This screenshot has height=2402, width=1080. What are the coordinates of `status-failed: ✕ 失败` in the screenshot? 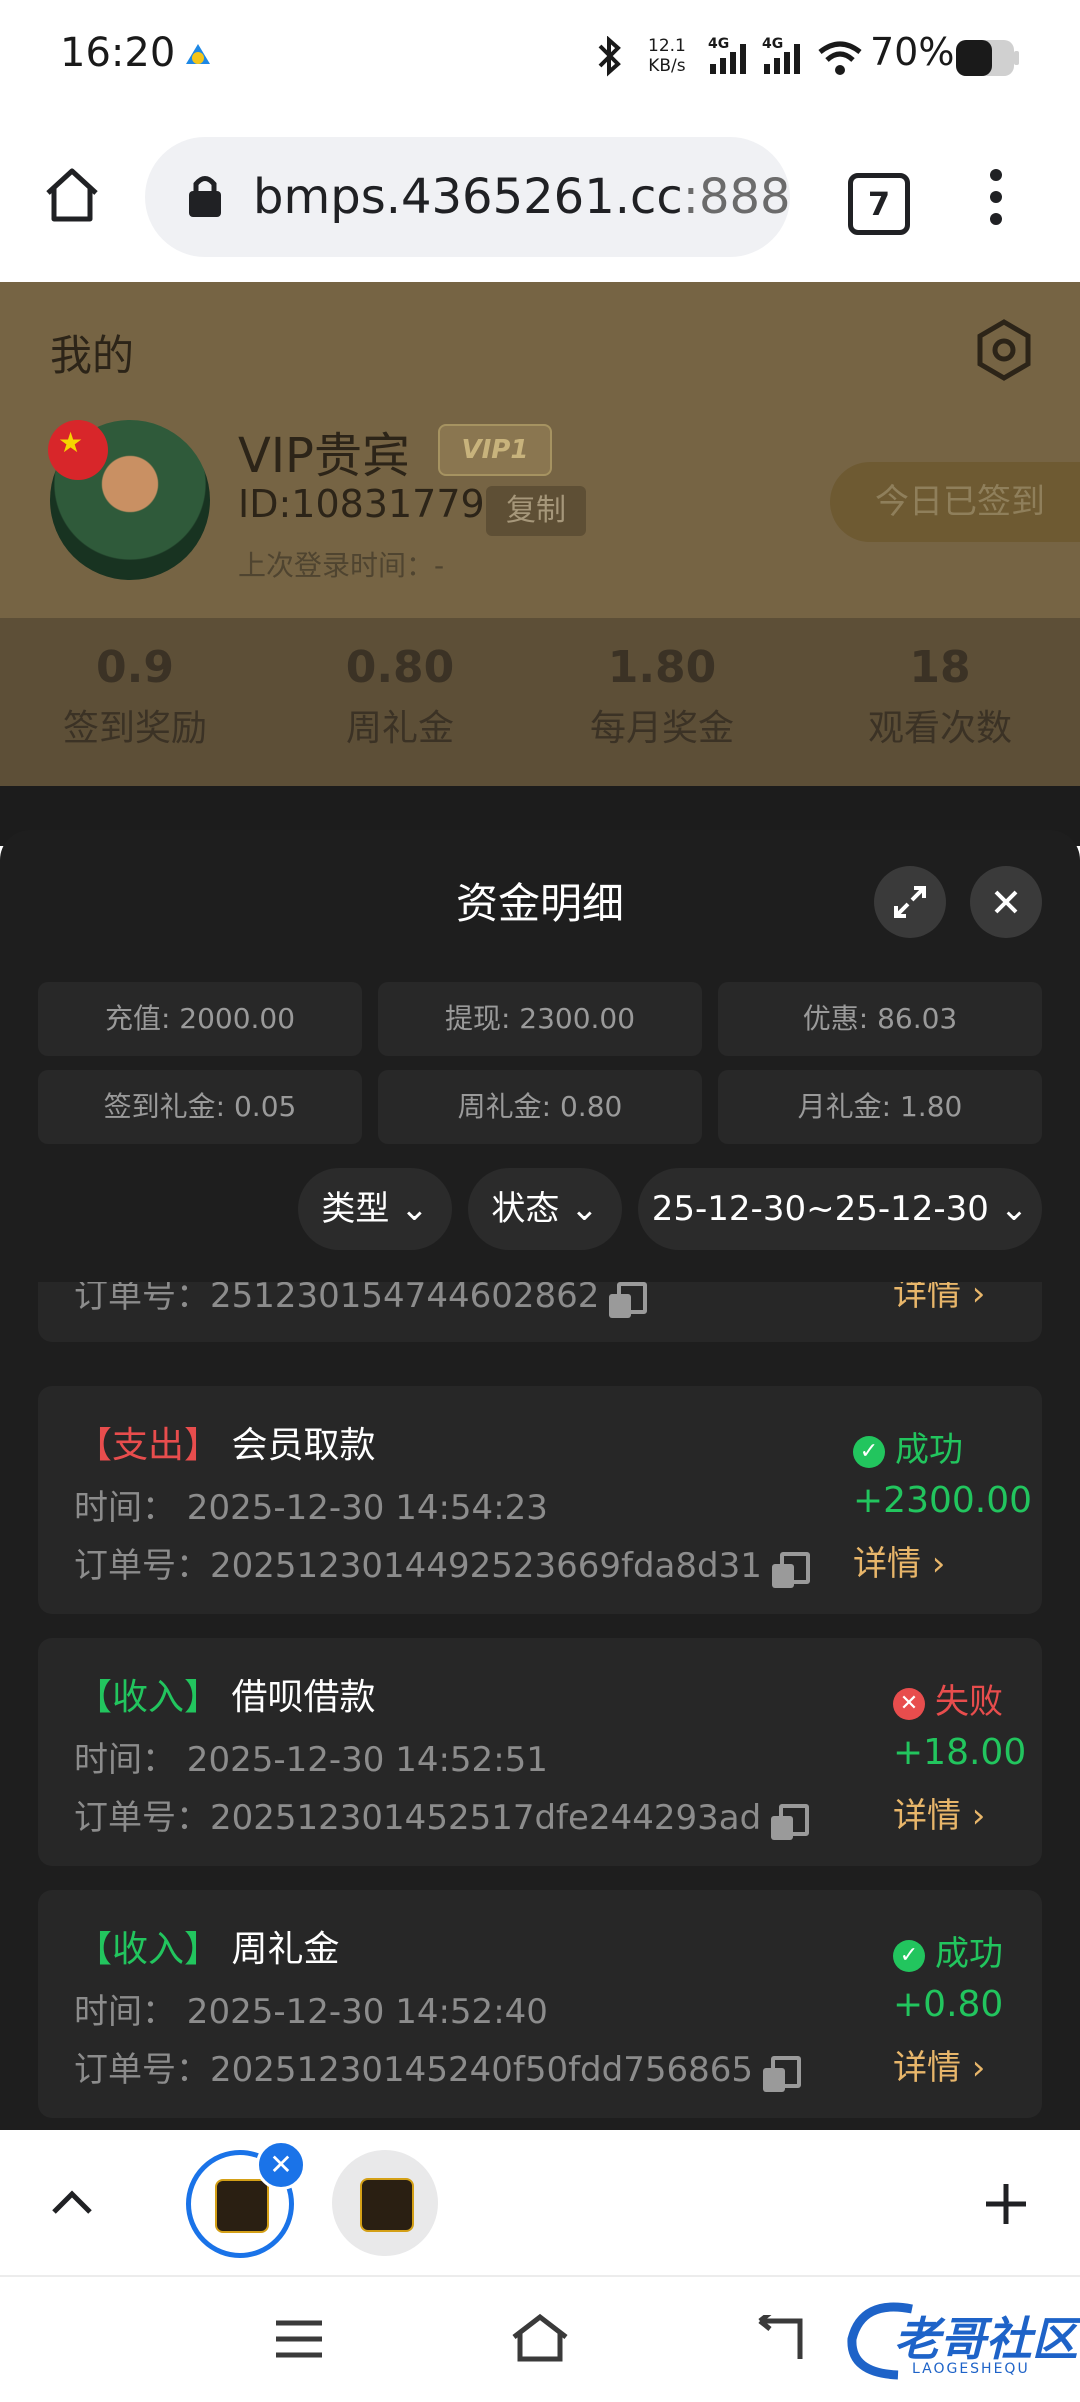 It's located at (948, 1698).